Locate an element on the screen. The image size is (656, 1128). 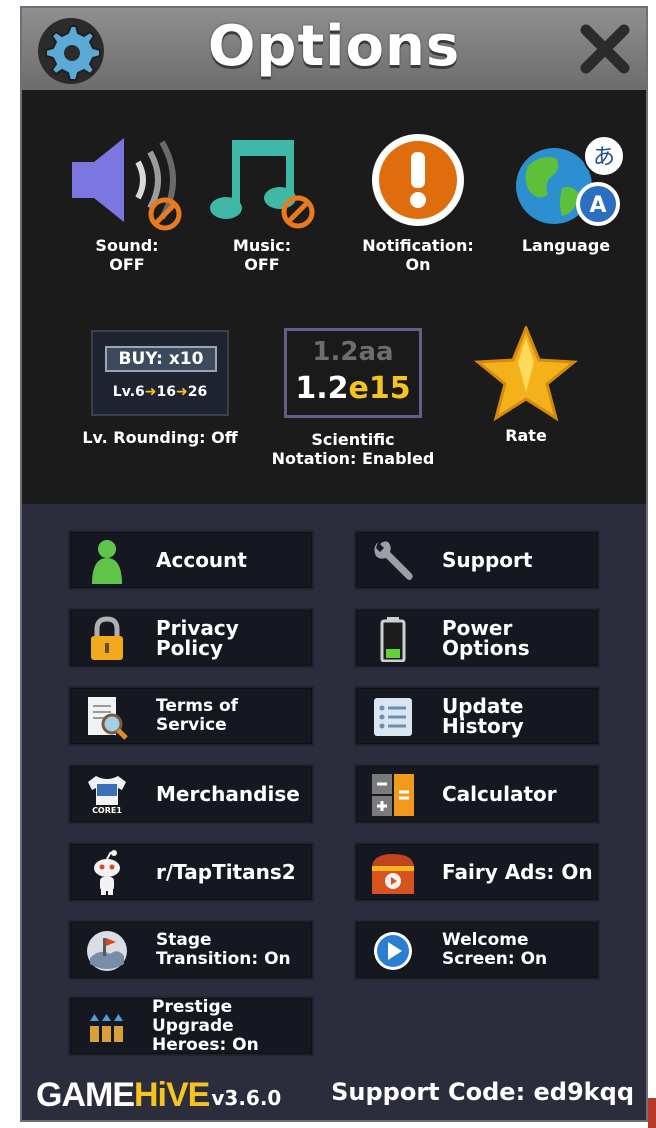
stage-label: Stage Transition: On is located at coordinates (223, 950).